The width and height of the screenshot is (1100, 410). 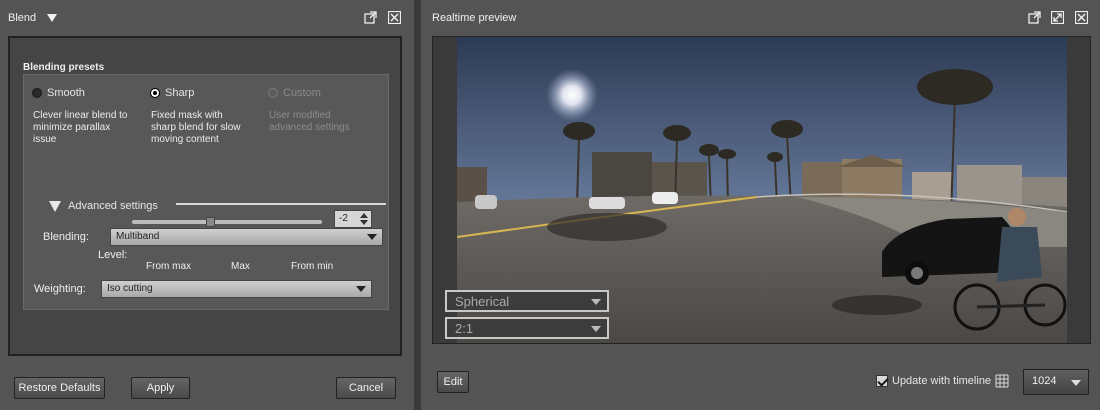 I want to click on weighting-label: Weighting:, so click(x=60, y=289).